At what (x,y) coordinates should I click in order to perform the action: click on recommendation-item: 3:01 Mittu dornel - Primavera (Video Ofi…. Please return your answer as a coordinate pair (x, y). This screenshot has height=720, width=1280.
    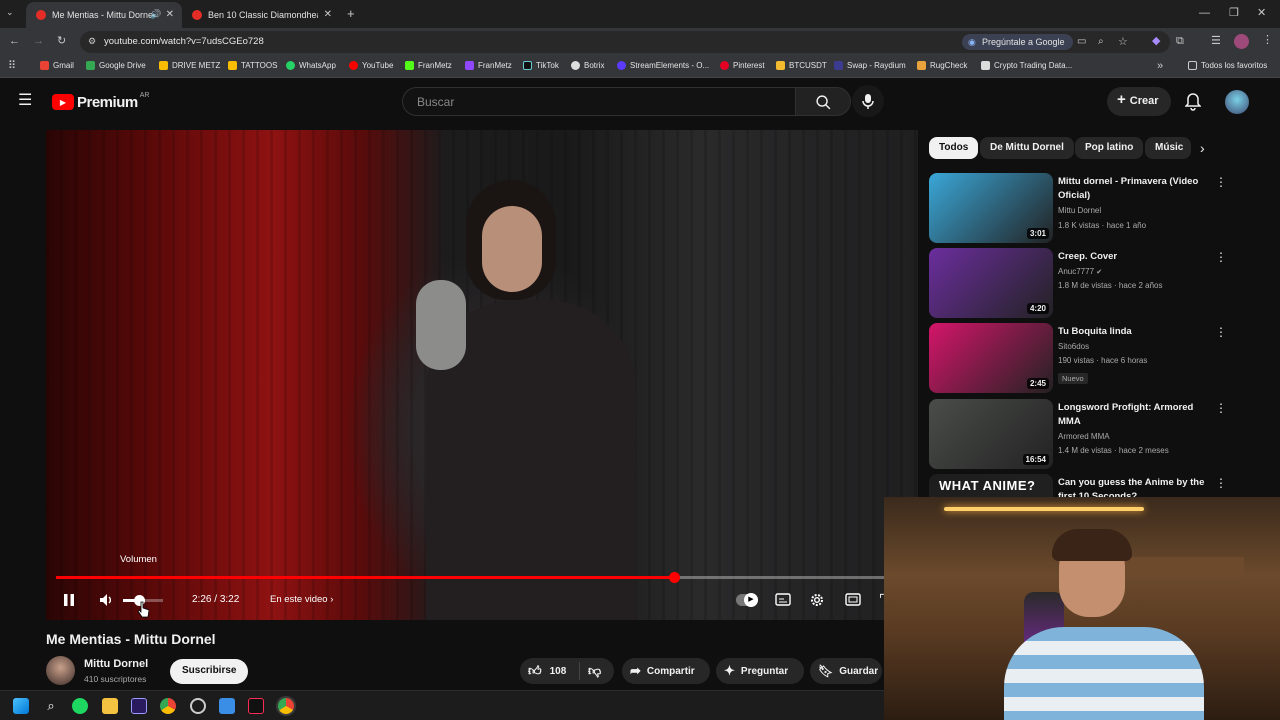
    Looking at the image, I should click on (1079, 209).